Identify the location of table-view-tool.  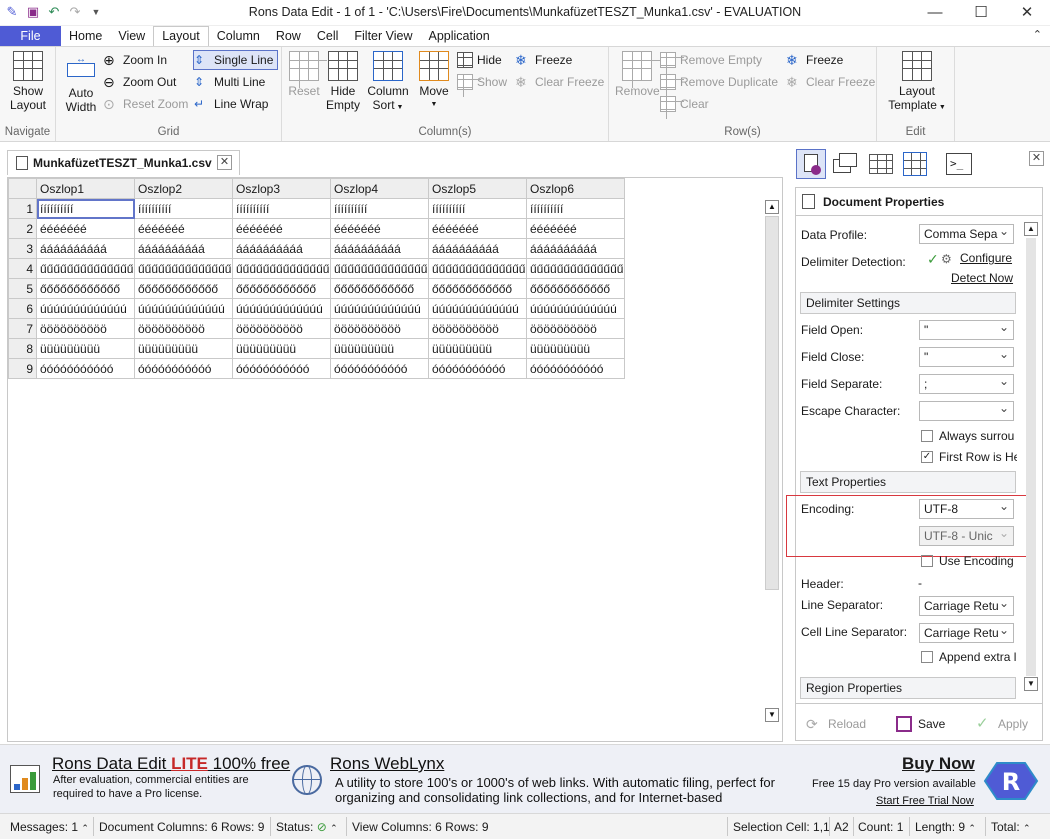
(881, 164).